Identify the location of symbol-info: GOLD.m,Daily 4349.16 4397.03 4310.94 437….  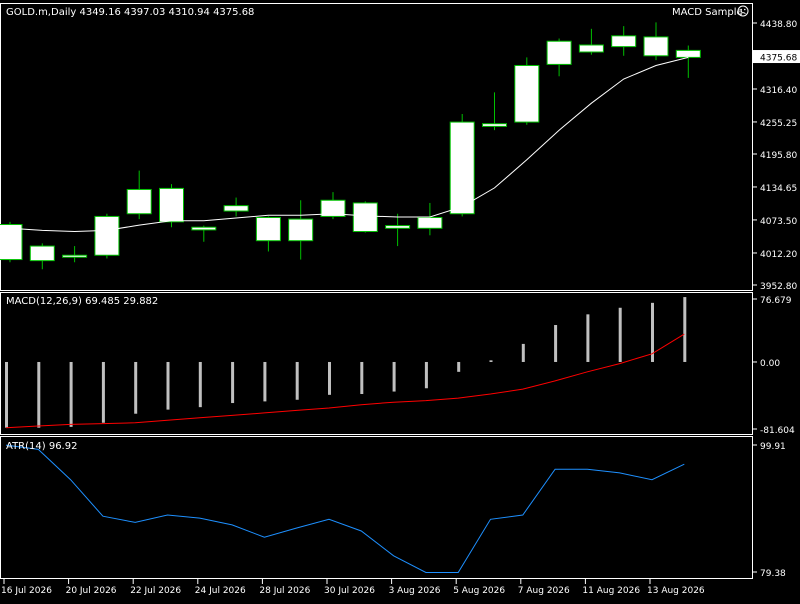
(130, 12).